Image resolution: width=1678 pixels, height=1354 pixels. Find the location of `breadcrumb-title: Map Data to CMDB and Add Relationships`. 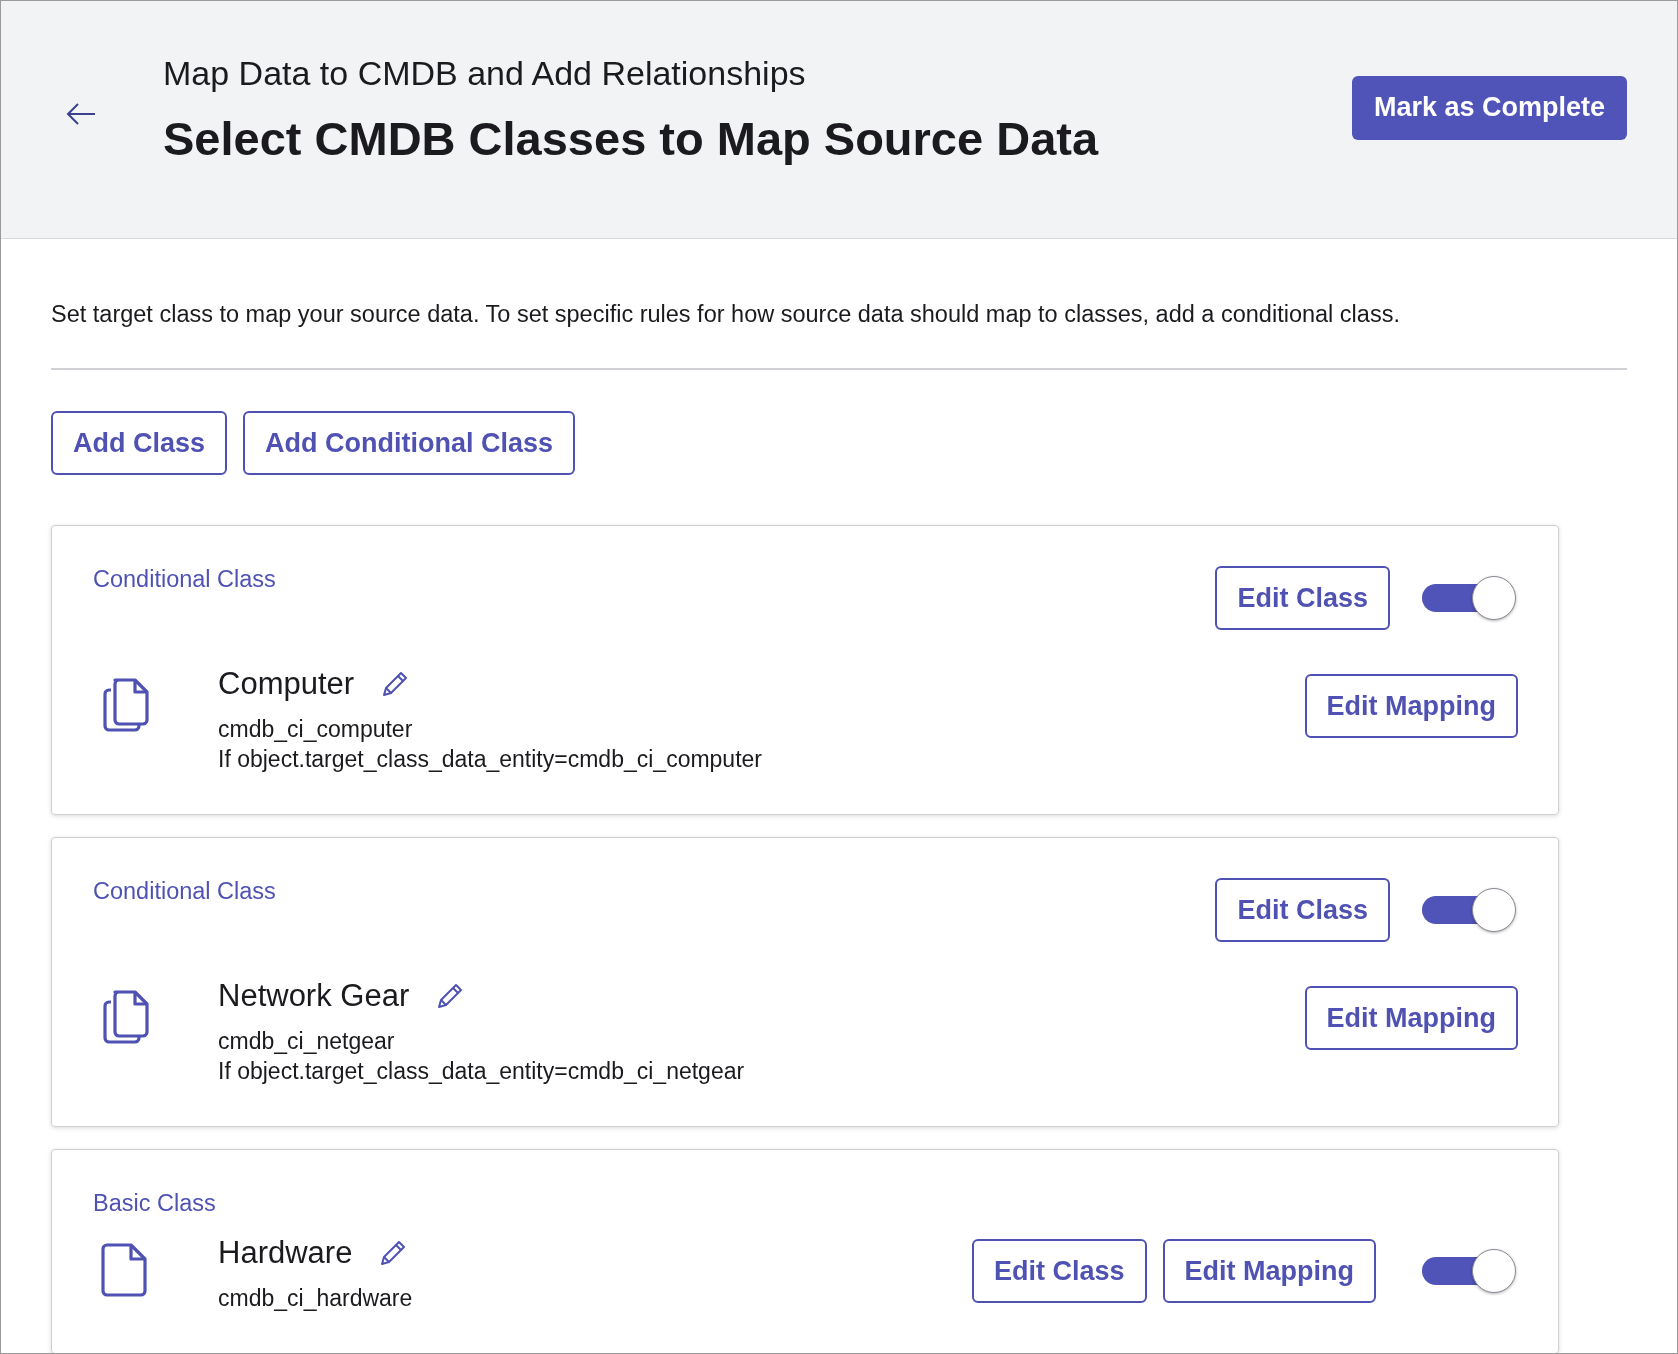

breadcrumb-title: Map Data to CMDB and Add Relationships is located at coordinates (485, 73).